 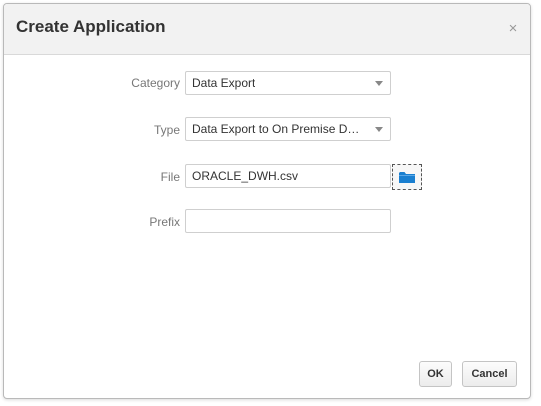 What do you see at coordinates (288, 221) in the screenshot?
I see `prefix-input` at bounding box center [288, 221].